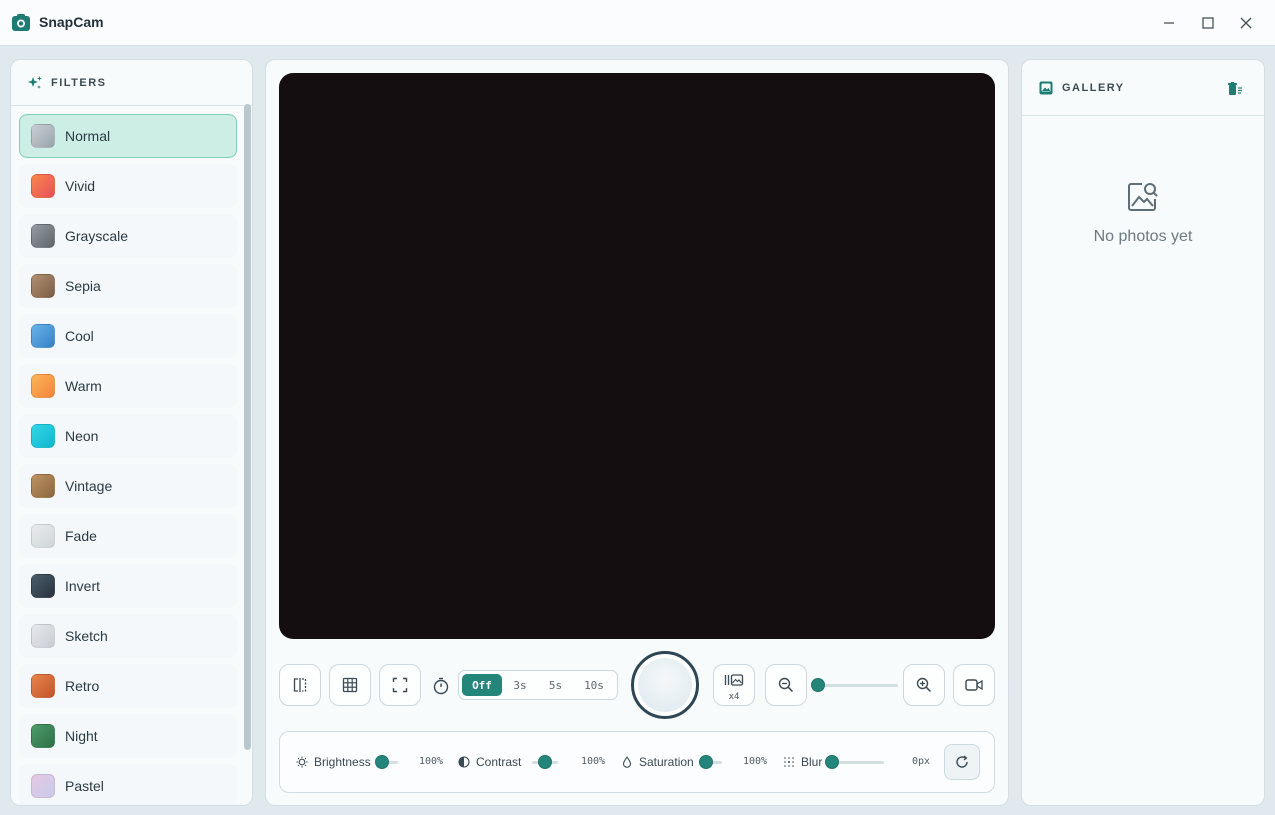  Describe the element at coordinates (80, 186) in the screenshot. I see `filter-label: Vivid` at that location.